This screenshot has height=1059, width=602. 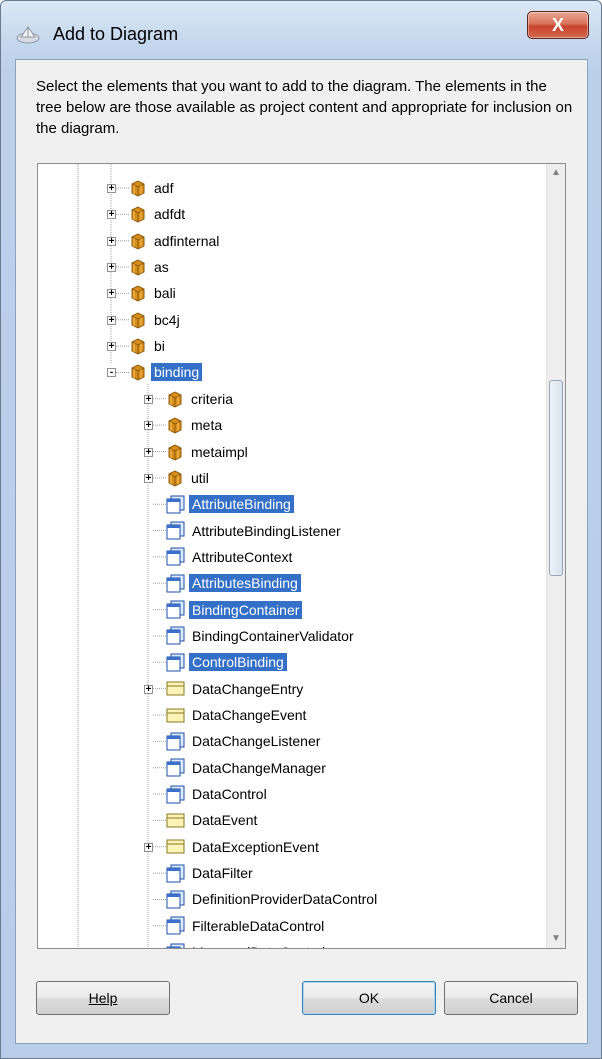 What do you see at coordinates (154, 293) in the screenshot?
I see `tree-item: bali` at bounding box center [154, 293].